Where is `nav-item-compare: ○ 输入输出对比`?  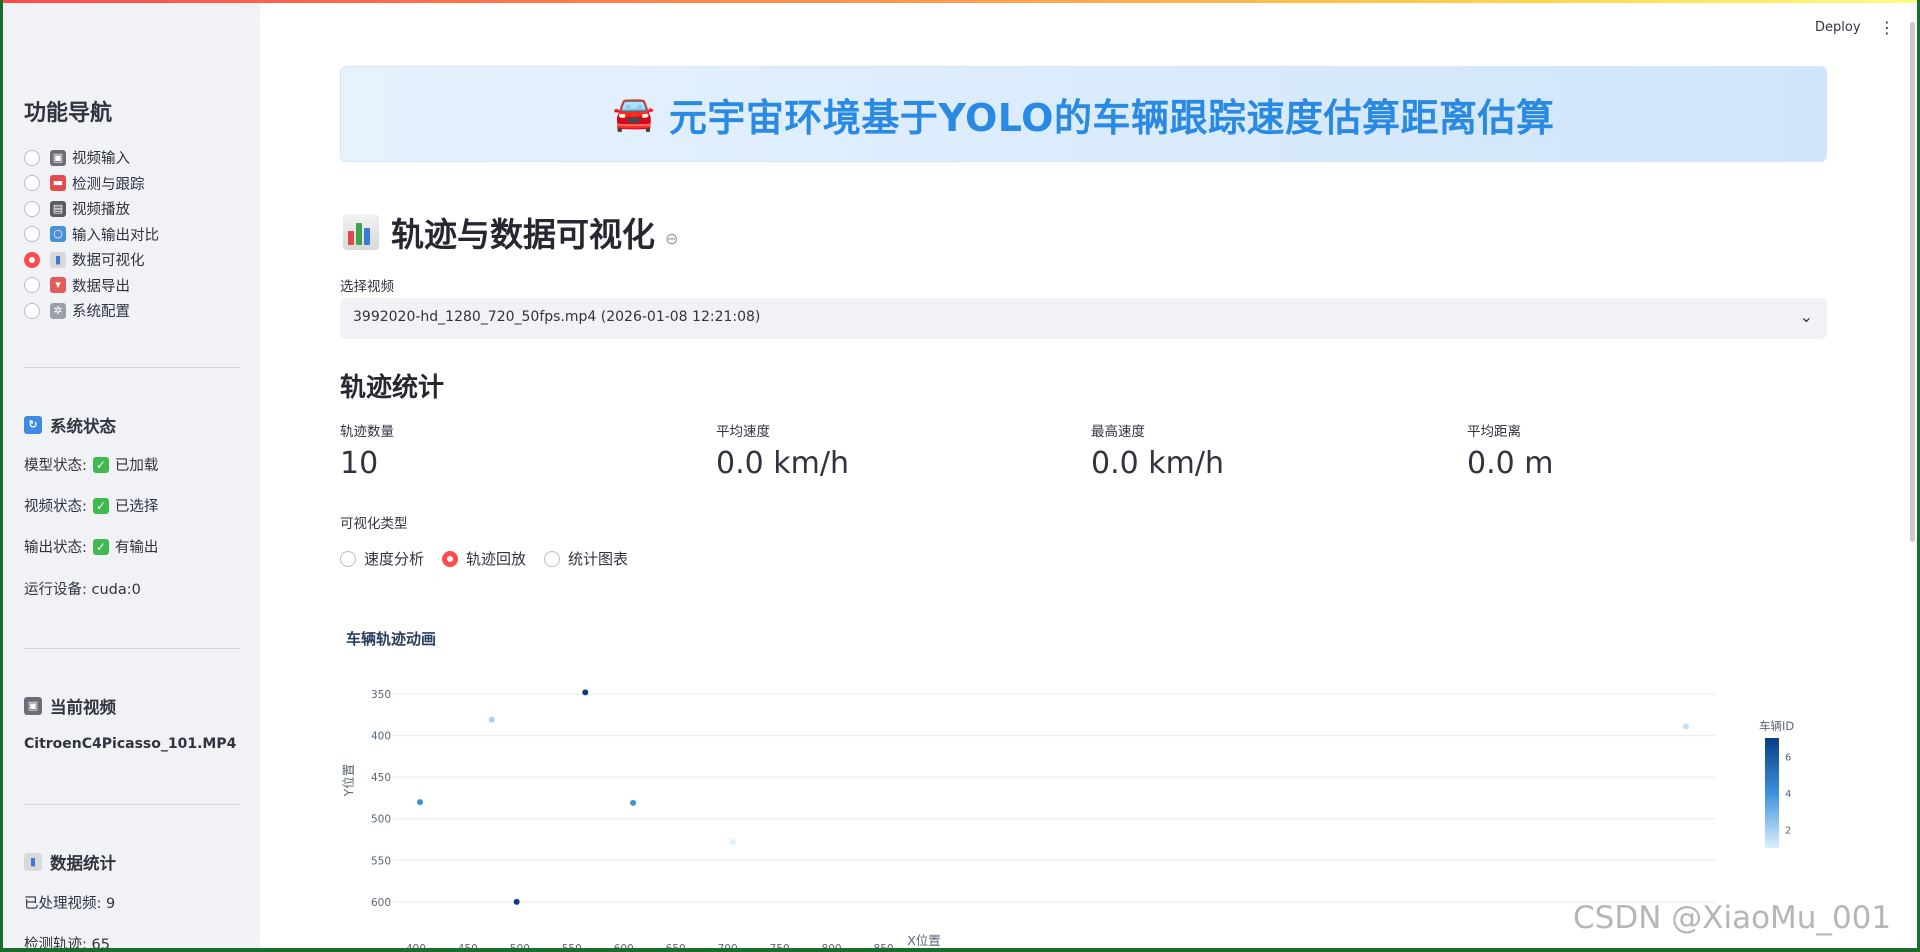 nav-item-compare: ○ 输入输出对比 is located at coordinates (91, 235).